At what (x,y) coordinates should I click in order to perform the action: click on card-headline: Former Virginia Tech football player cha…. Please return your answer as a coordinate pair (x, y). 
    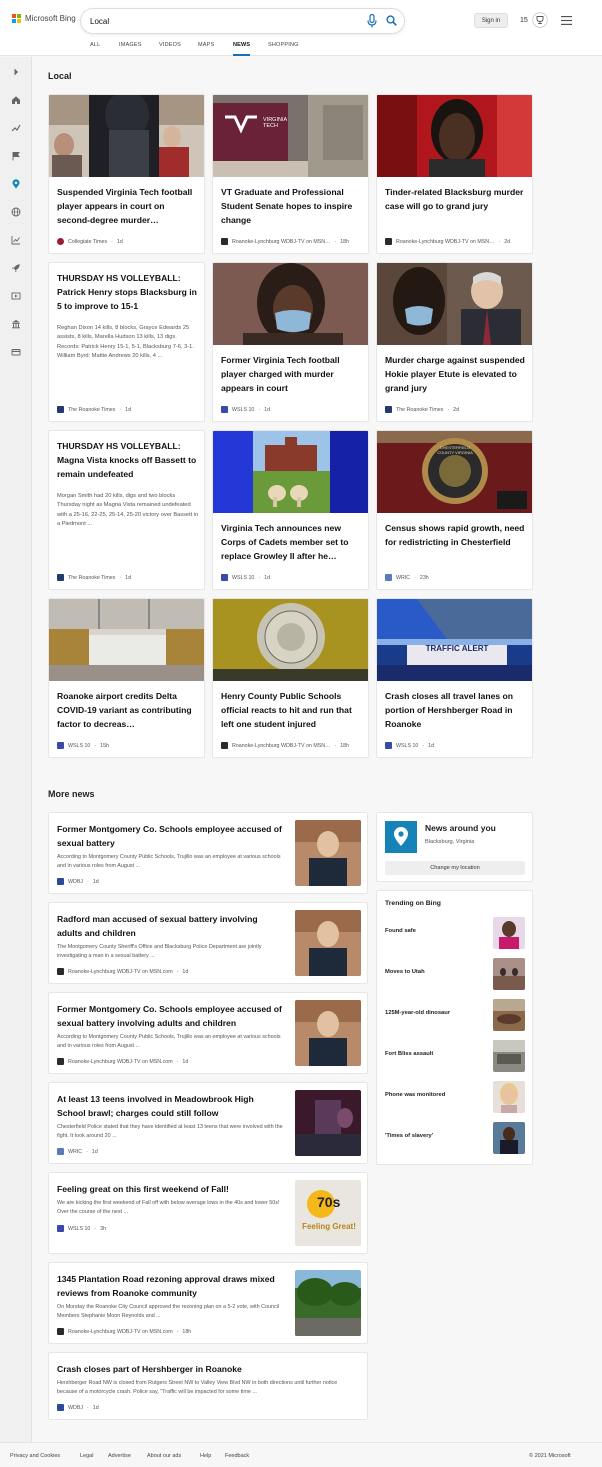
    Looking at the image, I should click on (292, 374).